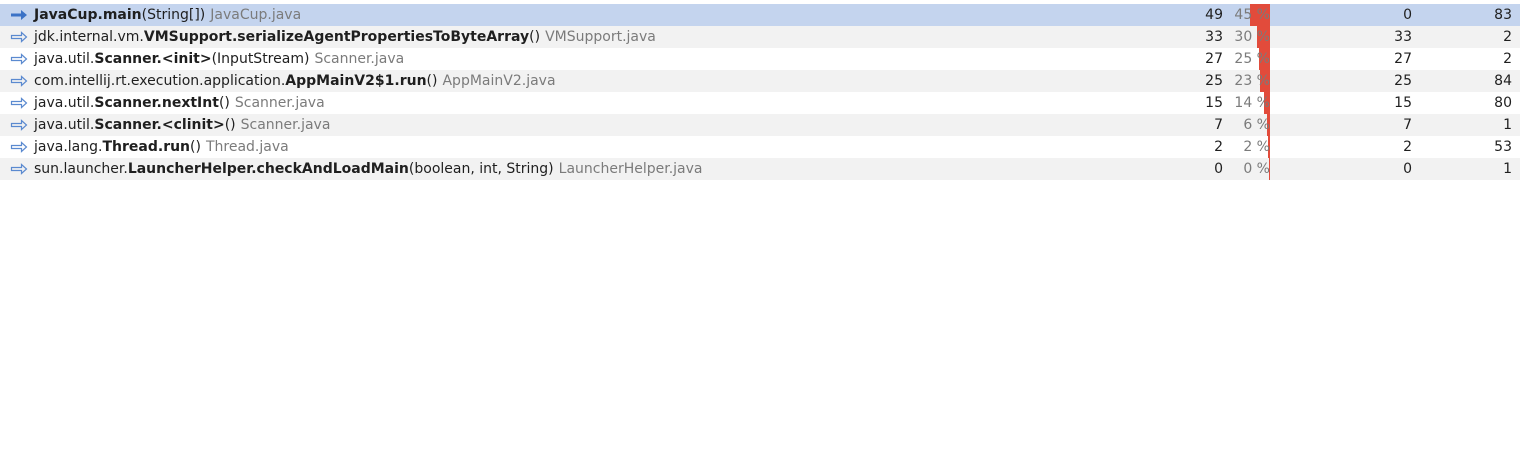 The height and width of the screenshot is (469, 1520). I want to click on percent-cell: 14 %, so click(1248, 103).